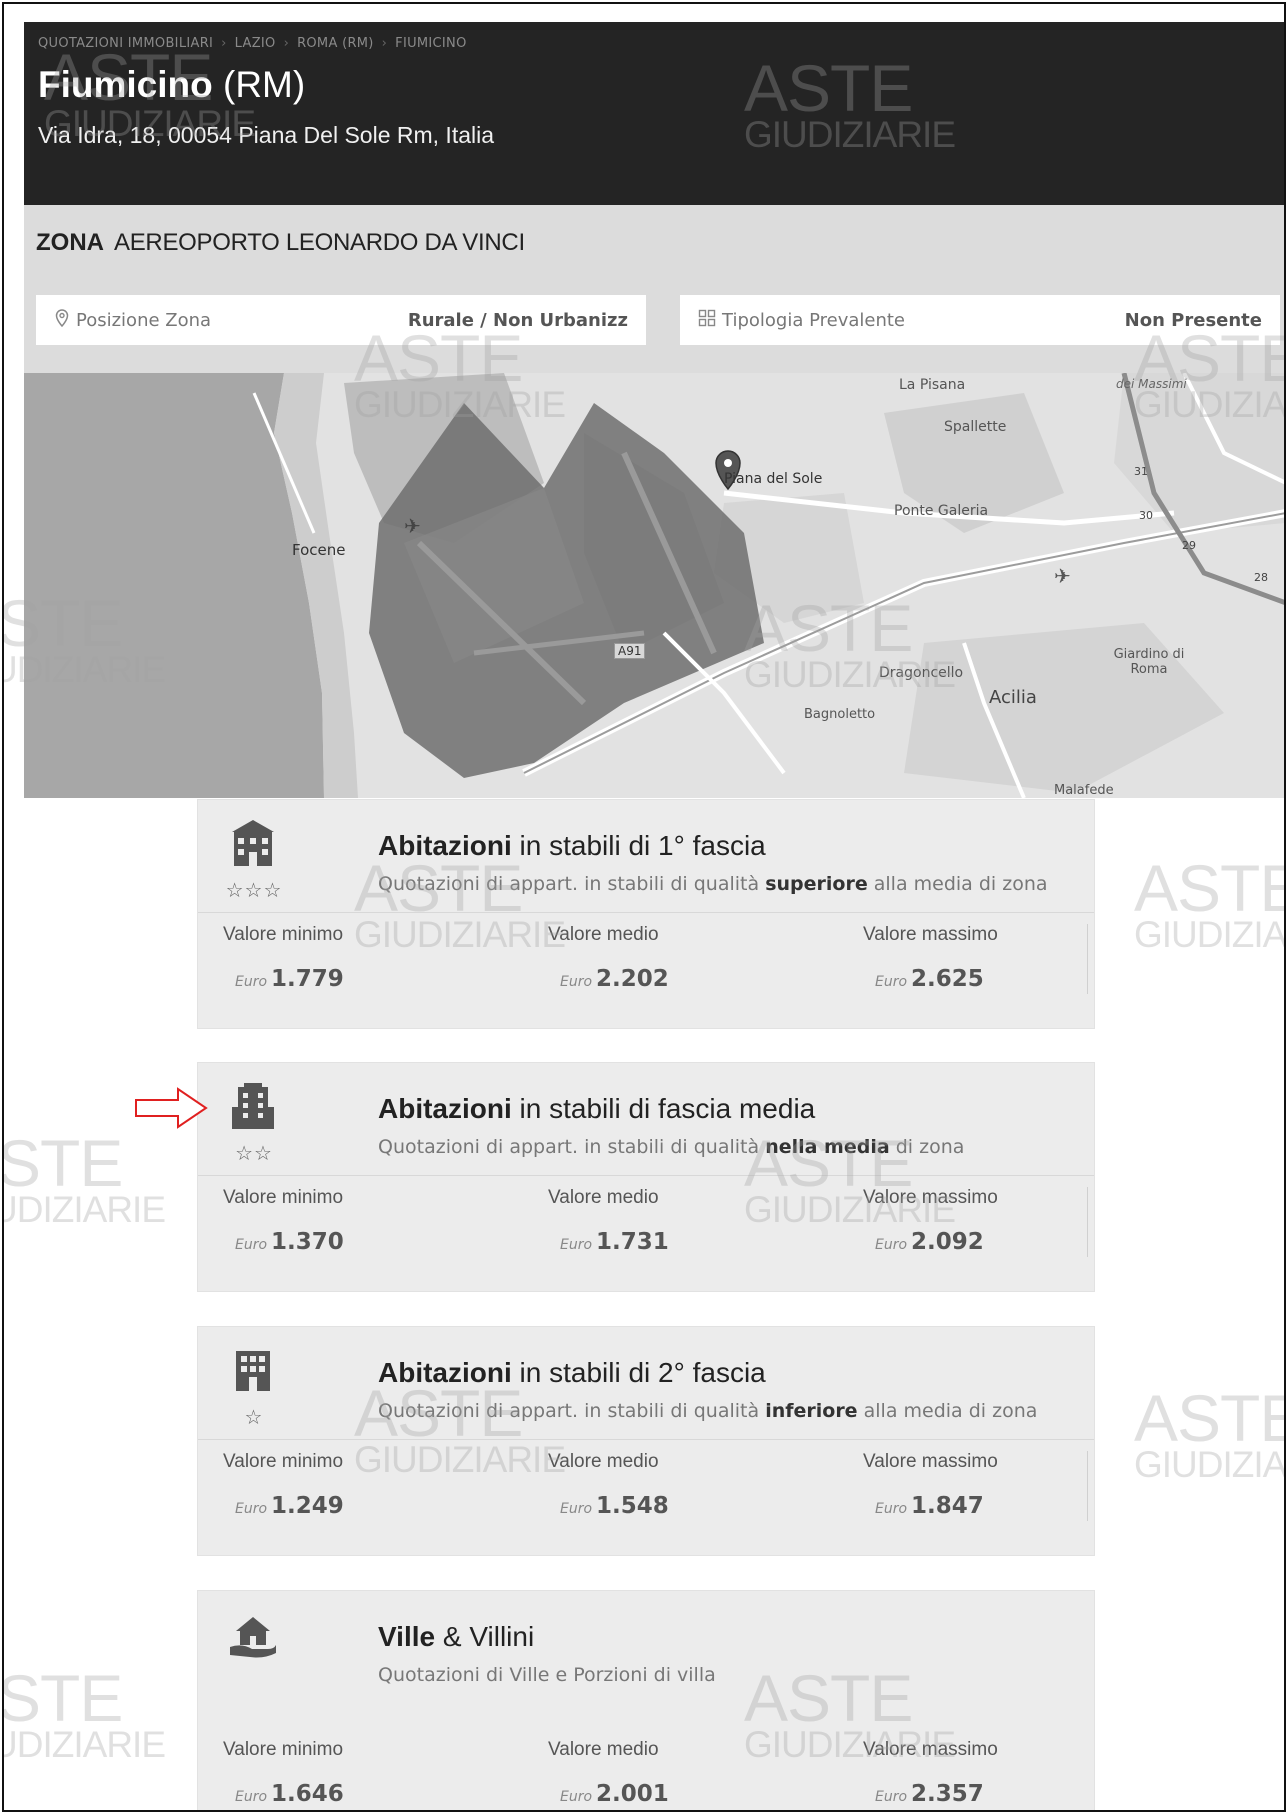 The image size is (1288, 1814). What do you see at coordinates (307, 1506) in the screenshot?
I see `price-min: 1.249` at bounding box center [307, 1506].